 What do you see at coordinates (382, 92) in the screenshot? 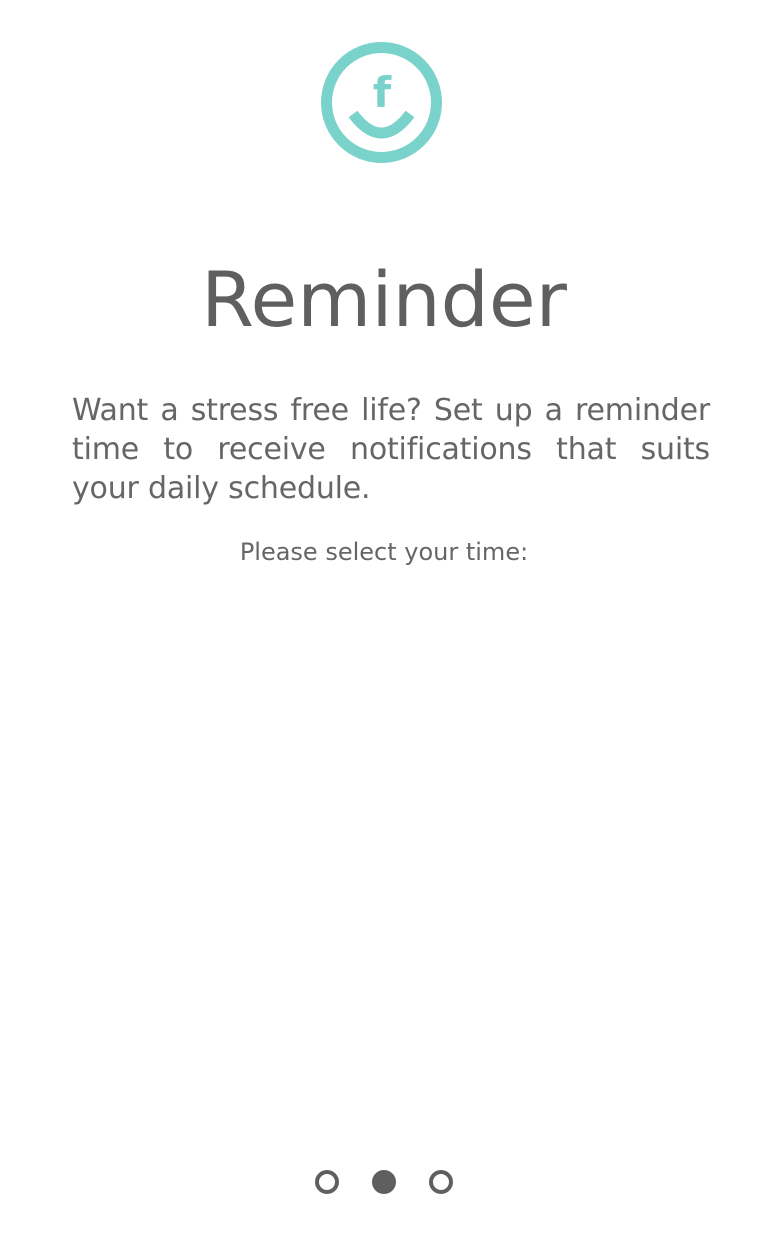
I see `logo-letter: f` at bounding box center [382, 92].